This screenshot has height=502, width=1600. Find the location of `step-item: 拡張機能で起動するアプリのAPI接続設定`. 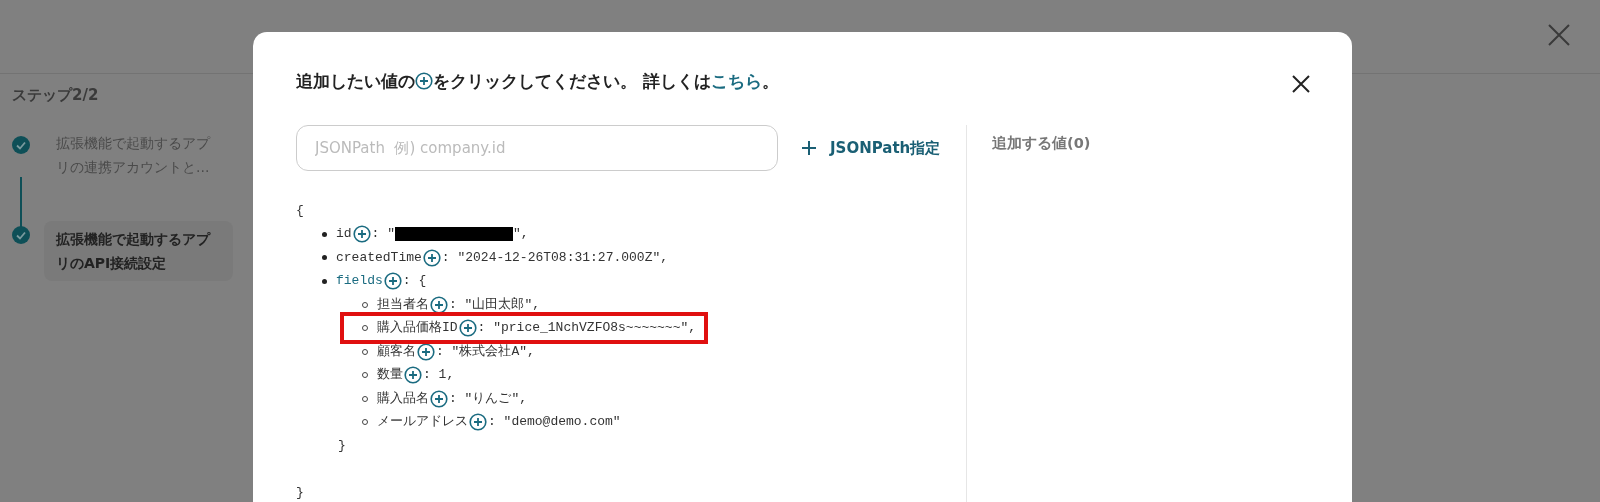

step-item: 拡張機能で起動するアプリのAPI接続設定 is located at coordinates (138, 250).